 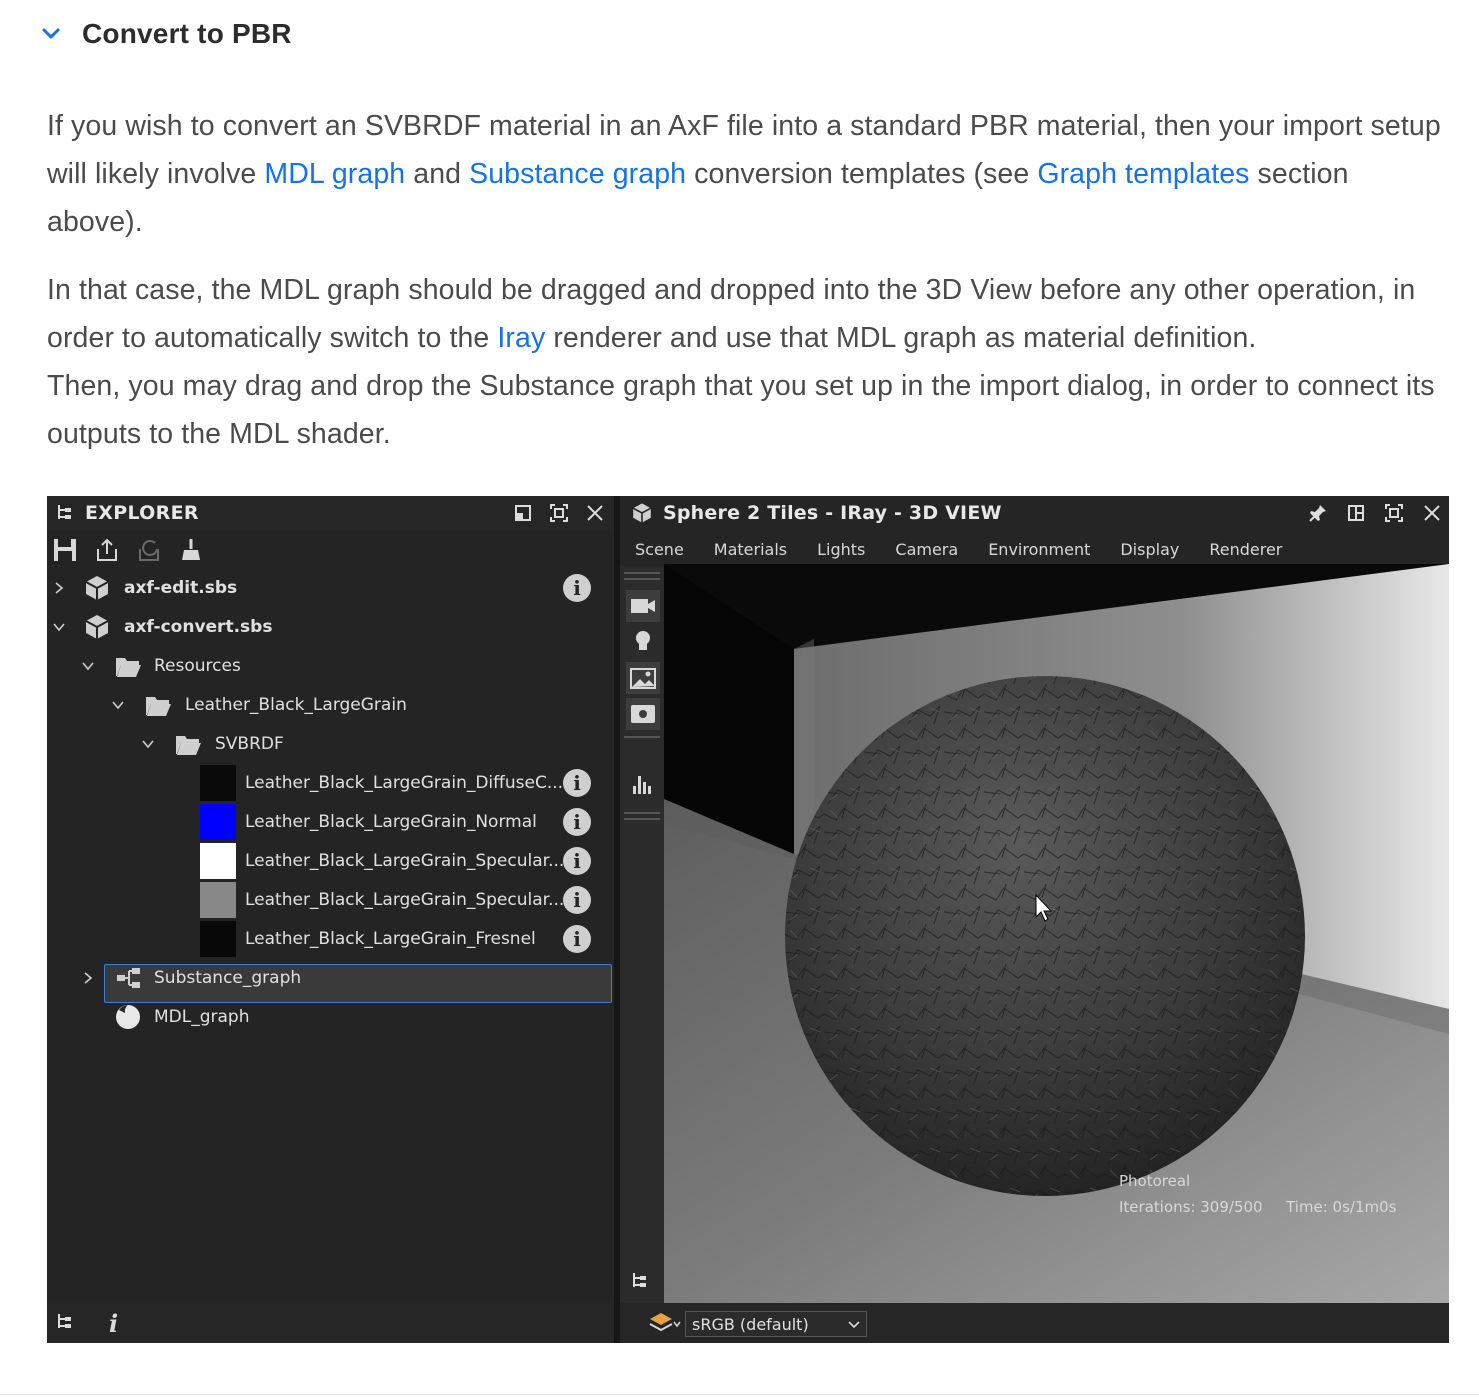 What do you see at coordinates (642, 936) in the screenshot?
I see `view3d-side-toolbar` at bounding box center [642, 936].